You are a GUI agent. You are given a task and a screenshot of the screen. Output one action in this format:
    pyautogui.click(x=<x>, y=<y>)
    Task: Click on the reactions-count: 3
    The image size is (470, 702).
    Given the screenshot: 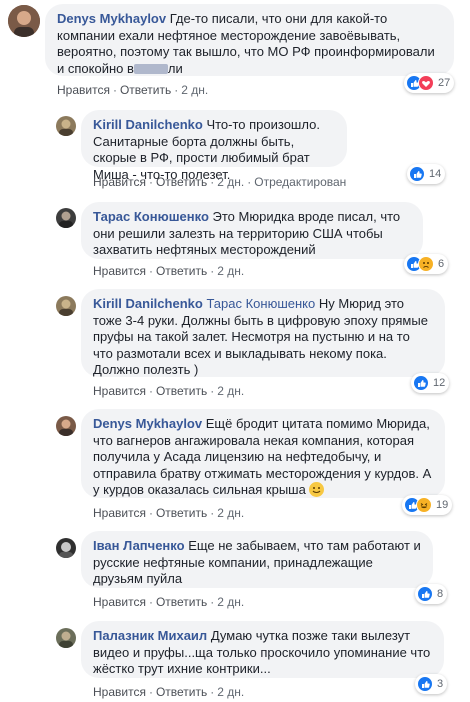 What is the action you would take?
    pyautogui.click(x=440, y=684)
    